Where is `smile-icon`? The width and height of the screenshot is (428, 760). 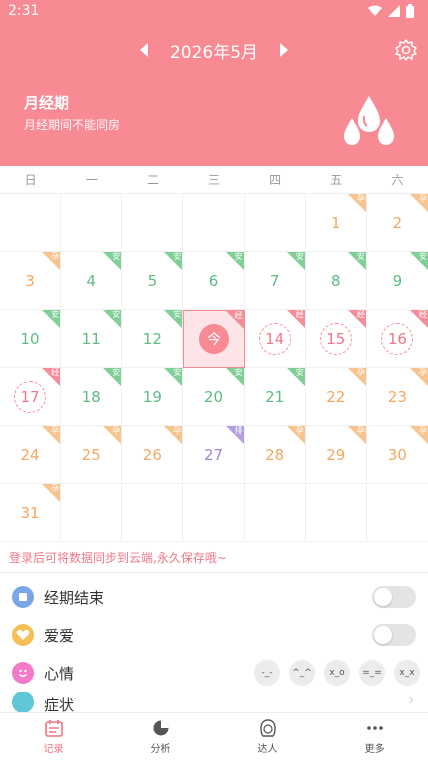 smile-icon is located at coordinates (23, 673).